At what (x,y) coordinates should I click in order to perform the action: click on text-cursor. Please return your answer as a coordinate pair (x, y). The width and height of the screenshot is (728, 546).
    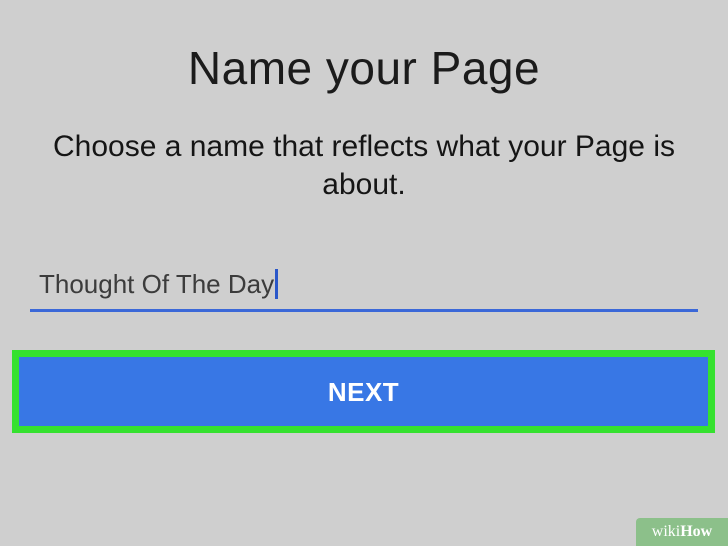
    Looking at the image, I should click on (277, 284).